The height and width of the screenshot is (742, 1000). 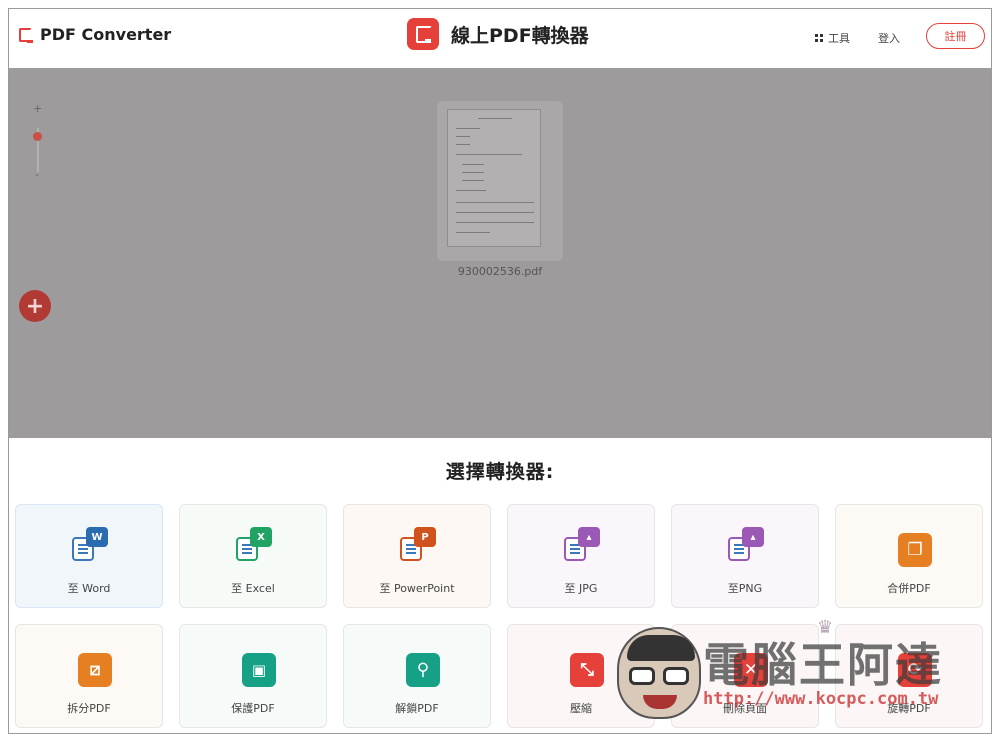 I want to click on tile-label: 至 Excel, so click(x=253, y=588).